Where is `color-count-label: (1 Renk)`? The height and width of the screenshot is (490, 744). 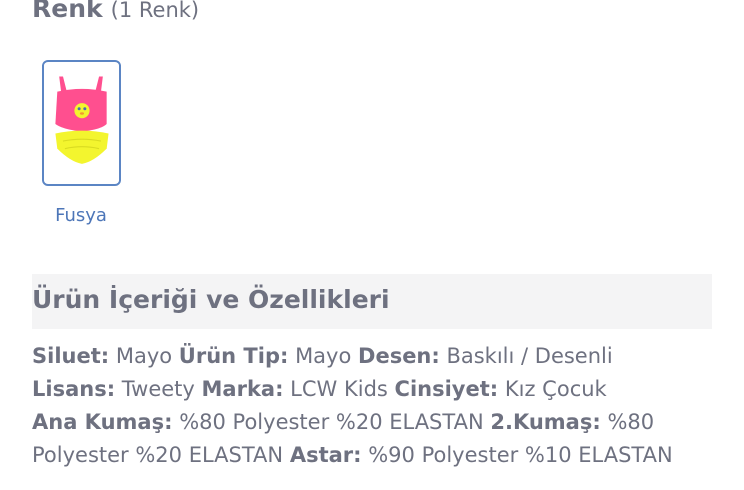
color-count-label: (1 Renk) is located at coordinates (155, 11).